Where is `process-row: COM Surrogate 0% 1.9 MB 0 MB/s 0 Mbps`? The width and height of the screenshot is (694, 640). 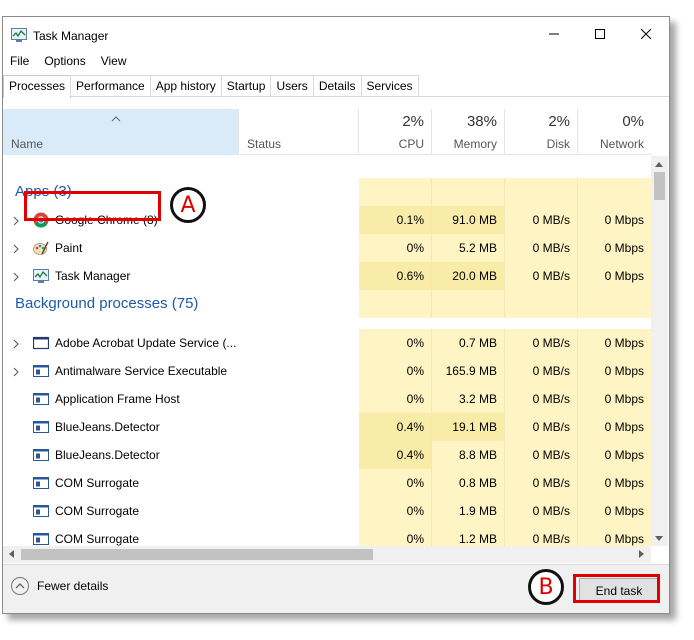
process-row: COM Surrogate 0% 1.9 MB 0 MB/s 0 Mbps is located at coordinates (327, 511).